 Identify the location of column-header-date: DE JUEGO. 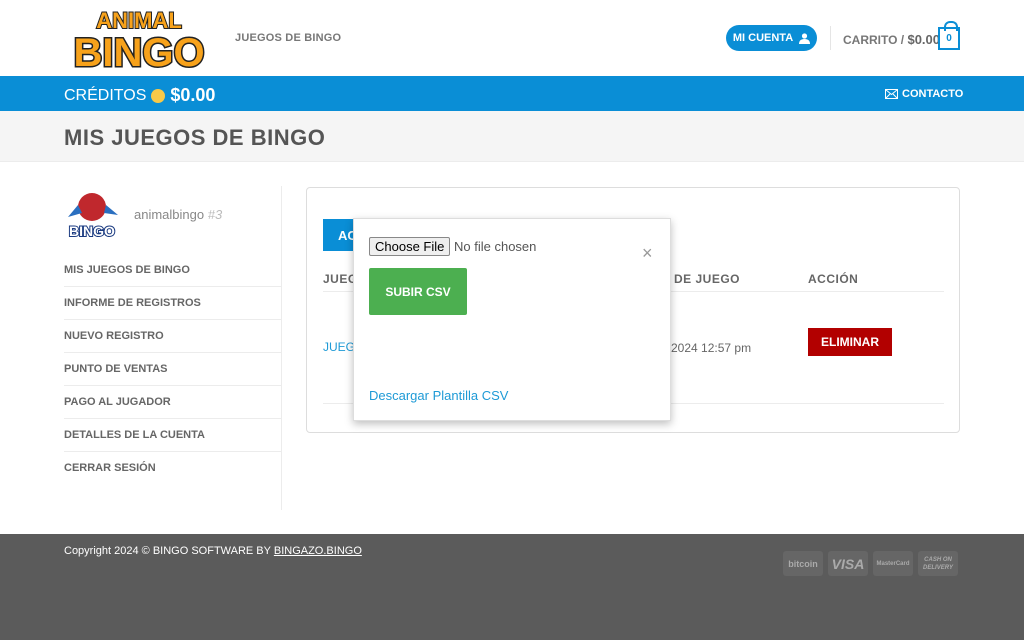
(707, 279).